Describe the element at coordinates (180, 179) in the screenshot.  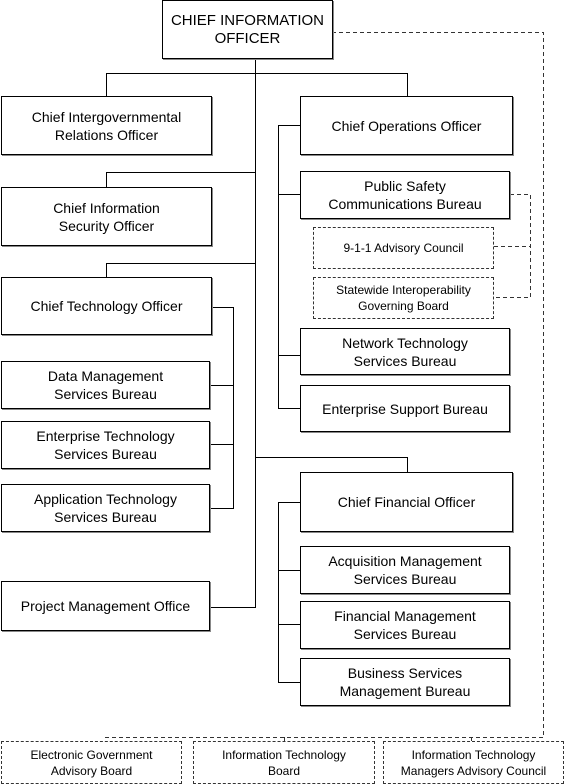
I see `ciso-line` at that location.